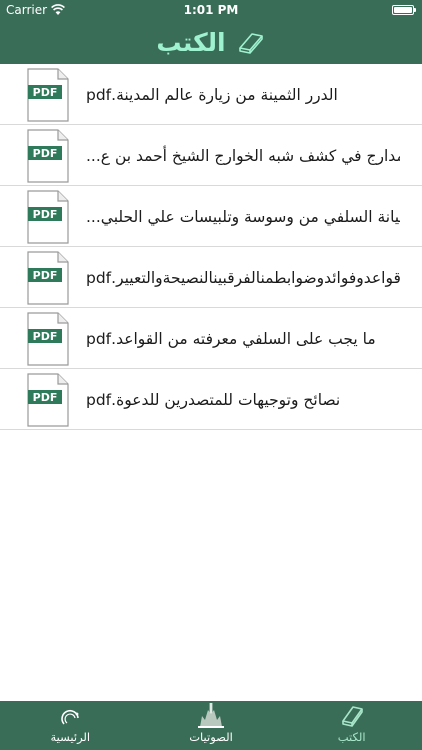 This screenshot has height=750, width=422. Describe the element at coordinates (70, 737) in the screenshot. I see `tab-home-label: الرئيسية` at that location.